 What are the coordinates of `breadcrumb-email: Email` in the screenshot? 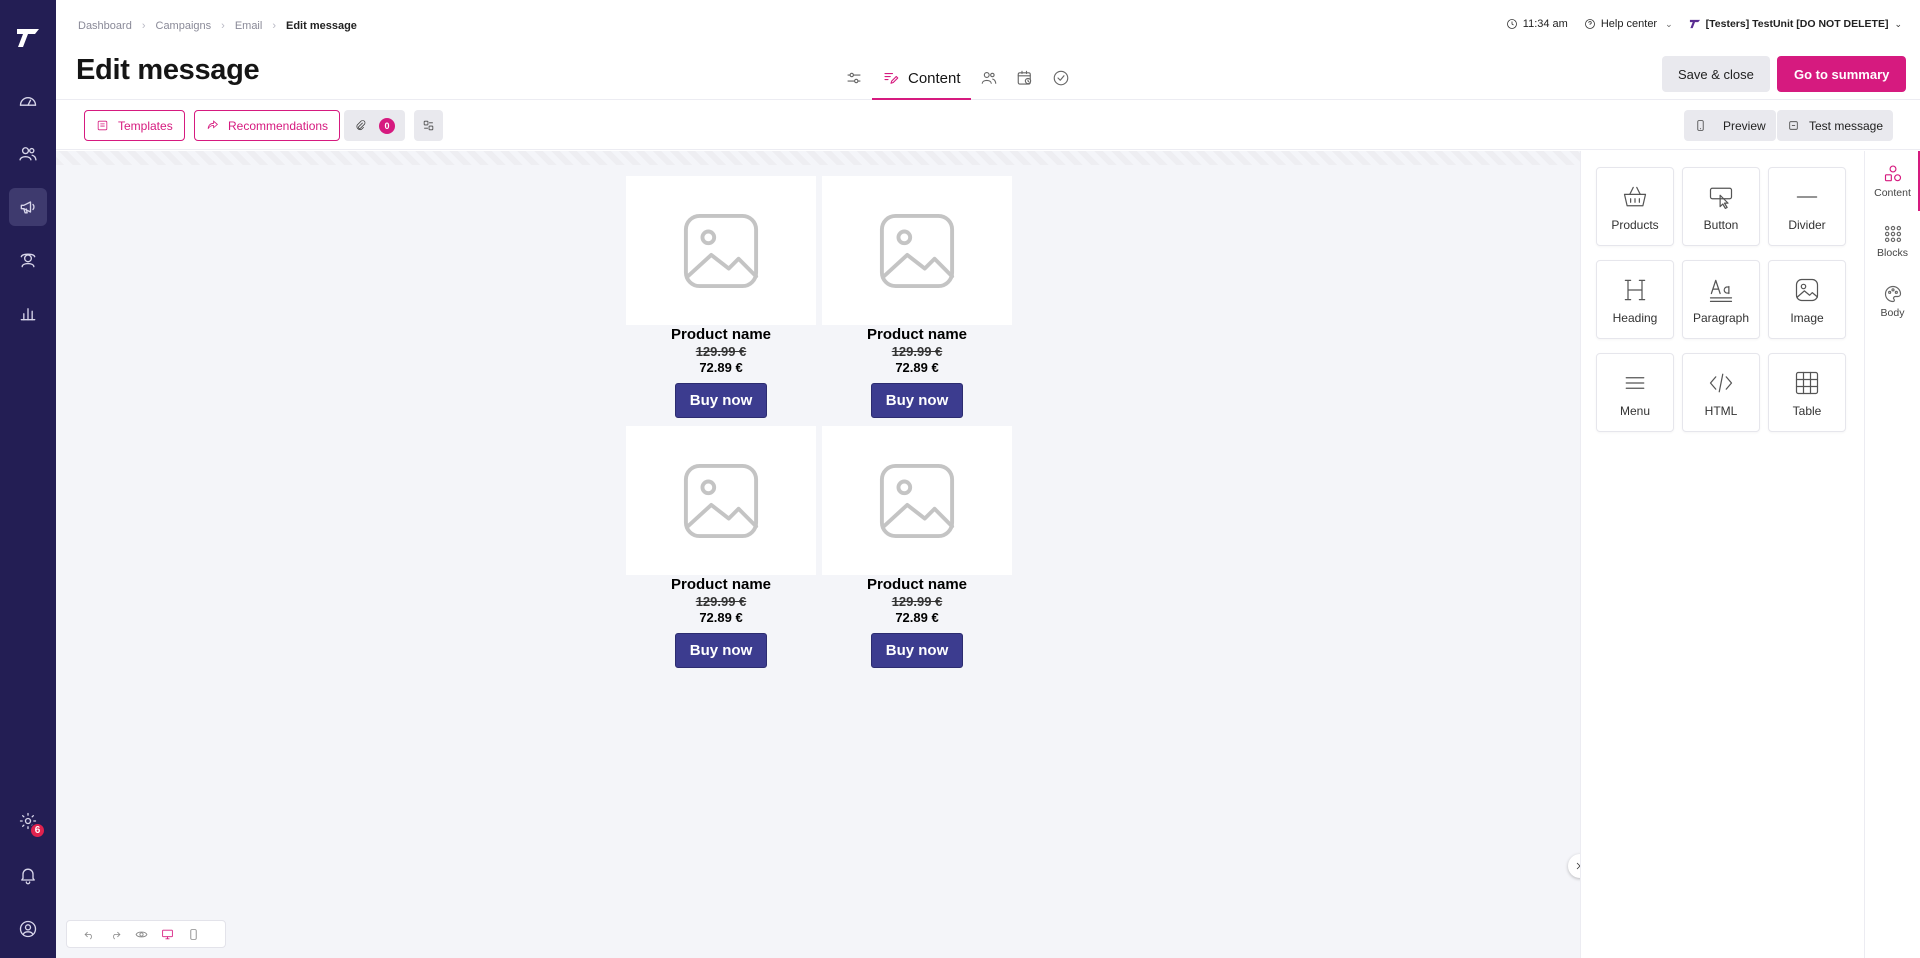 It's located at (249, 26).